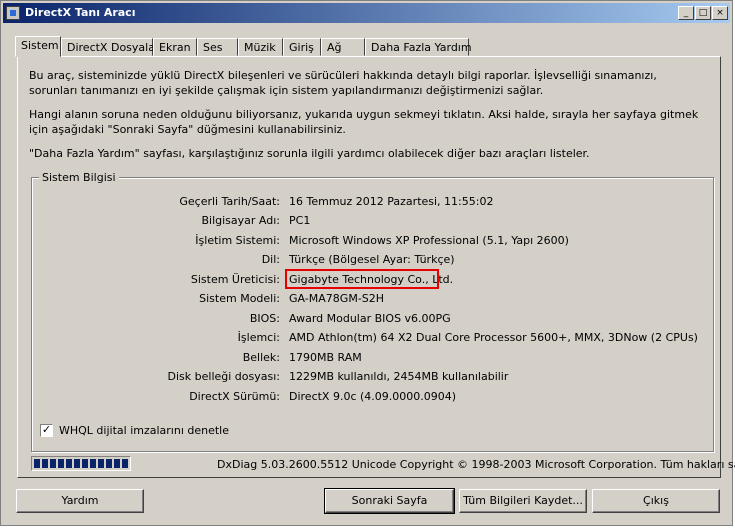  I want to click on row-label-memory: Bellek:, so click(261, 357).